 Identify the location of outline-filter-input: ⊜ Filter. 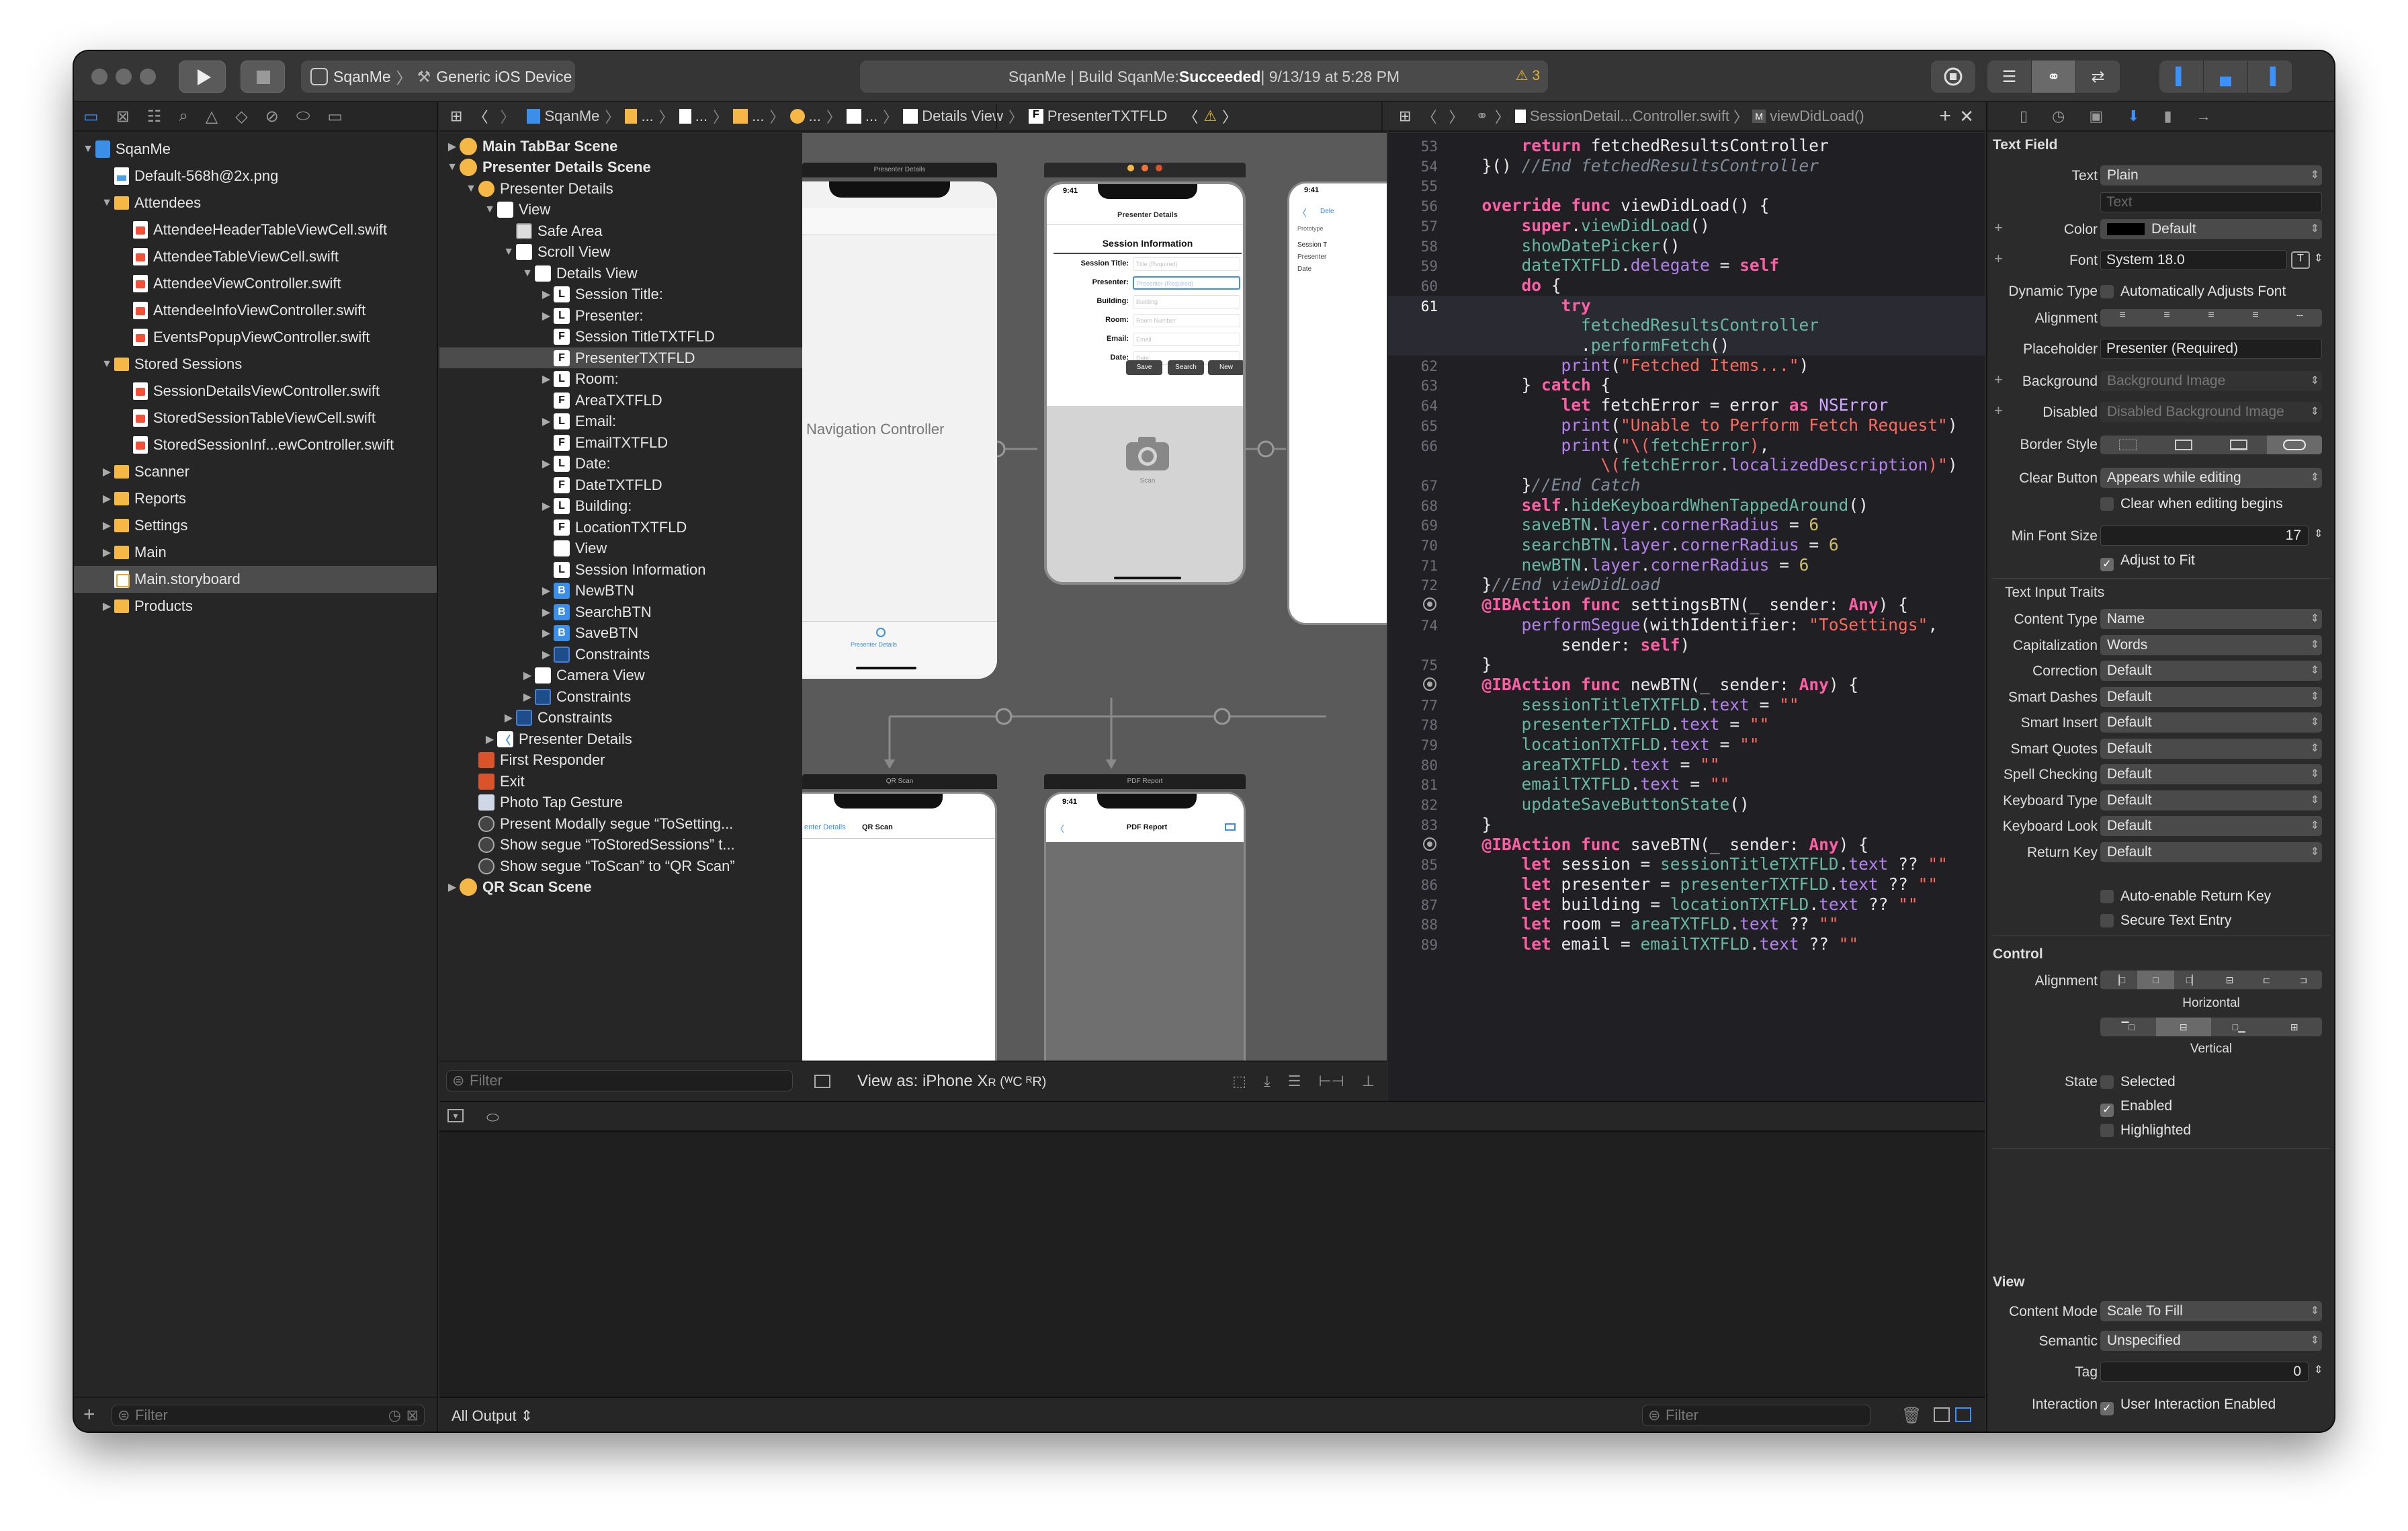
(619, 1080).